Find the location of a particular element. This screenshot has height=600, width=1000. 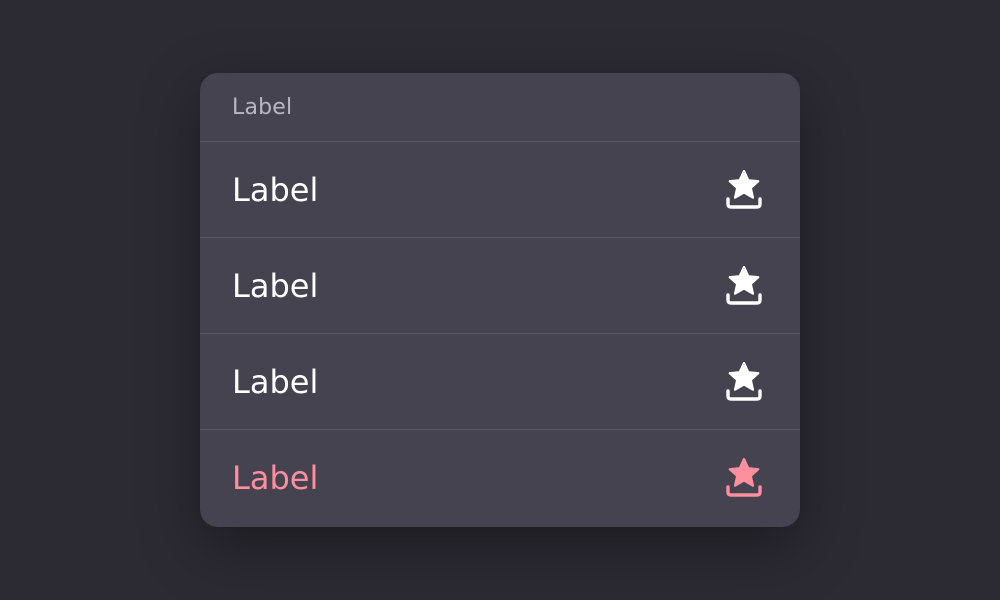

menu-item-1: Label is located at coordinates (500, 190).